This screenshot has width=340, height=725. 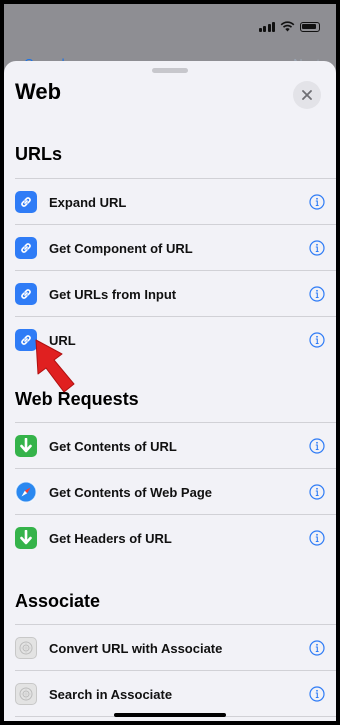 I want to click on action-row-get-component-of-url: Get Component of URL, so click(x=175, y=247).